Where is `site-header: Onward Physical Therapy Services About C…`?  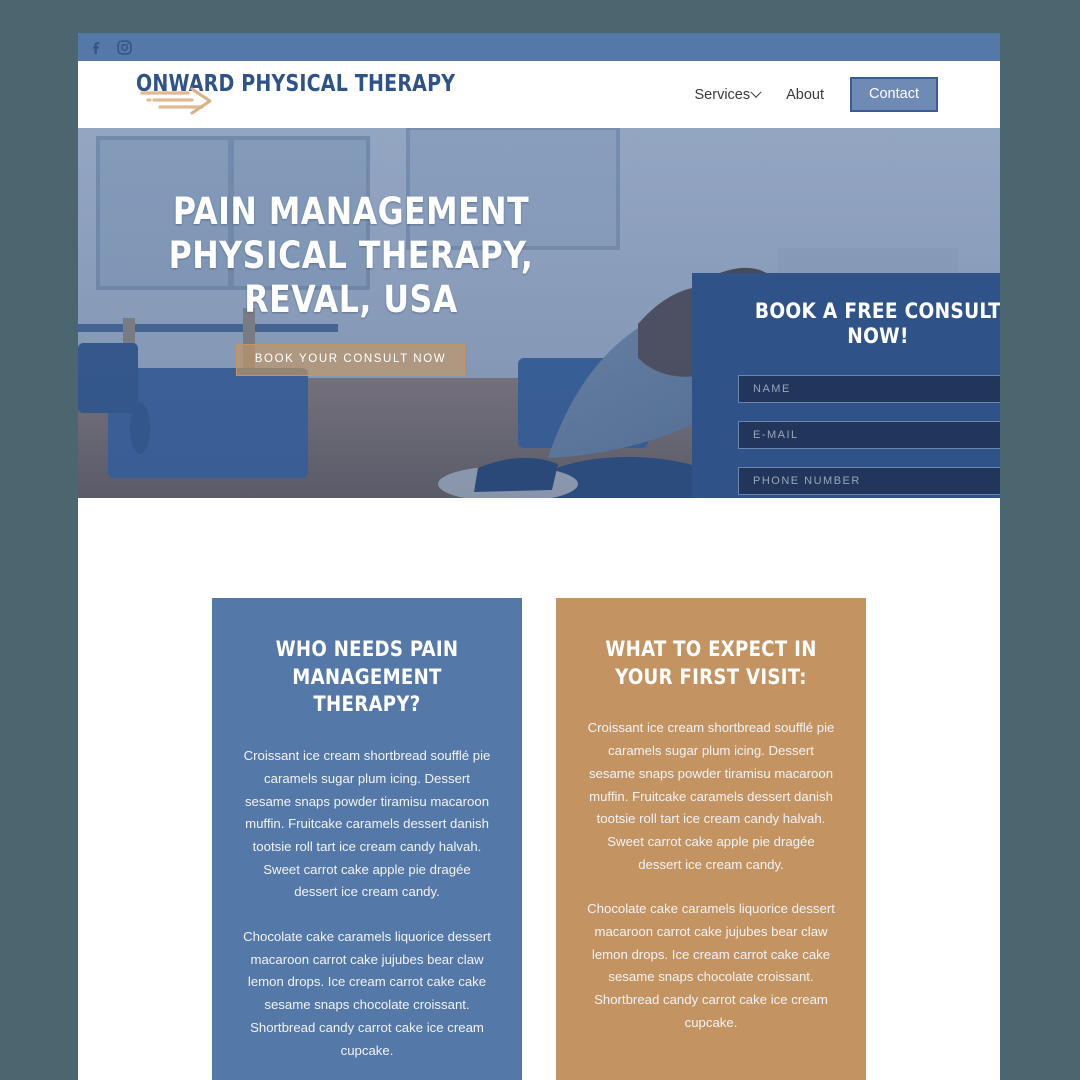
site-header: Onward Physical Therapy Services About C… is located at coordinates (539, 94).